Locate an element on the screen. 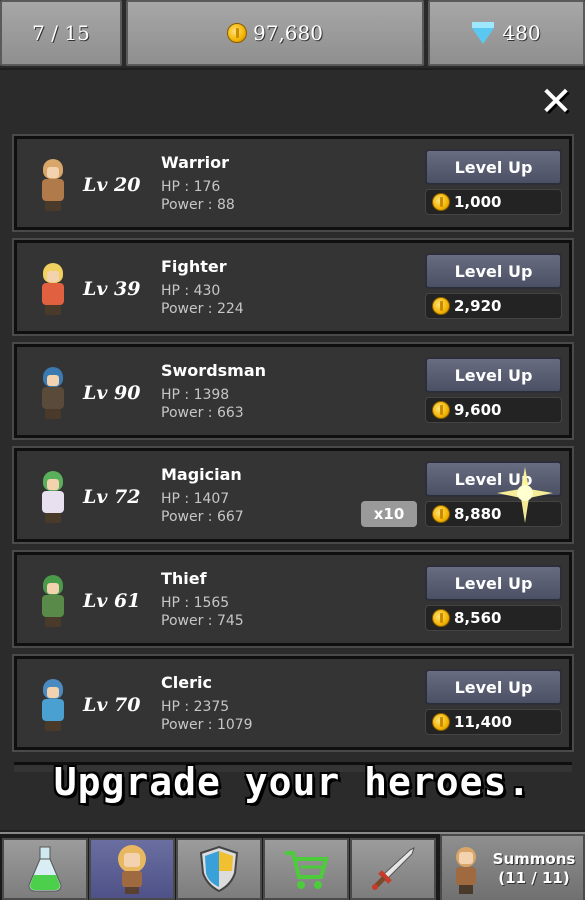 This screenshot has width=585, height=900. cost-value: 1,000 is located at coordinates (478, 202).